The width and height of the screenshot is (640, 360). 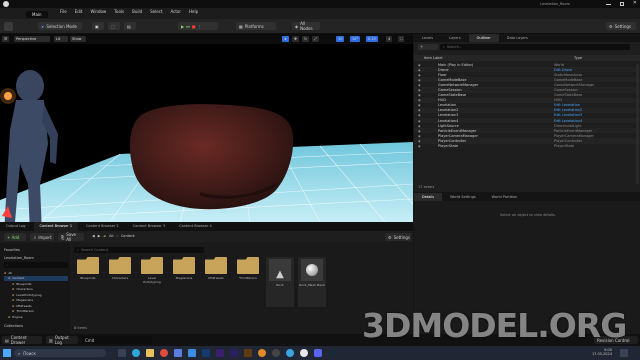 What do you see at coordinates (37, 14) in the screenshot?
I see `tab-main: Main` at bounding box center [37, 14].